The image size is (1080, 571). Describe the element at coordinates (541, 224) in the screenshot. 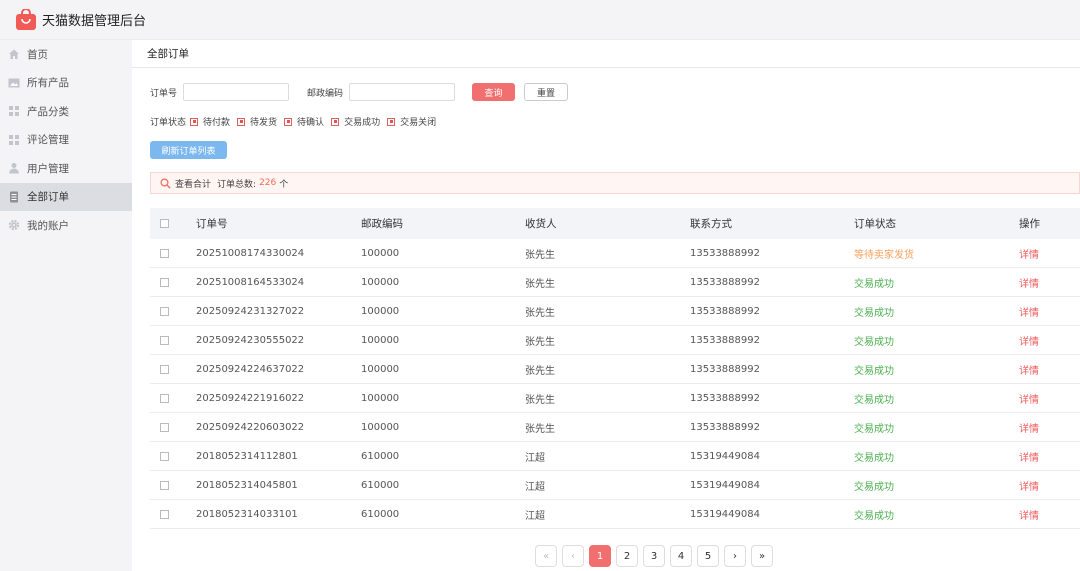

I see `column-header-receiver: 收货人` at that location.